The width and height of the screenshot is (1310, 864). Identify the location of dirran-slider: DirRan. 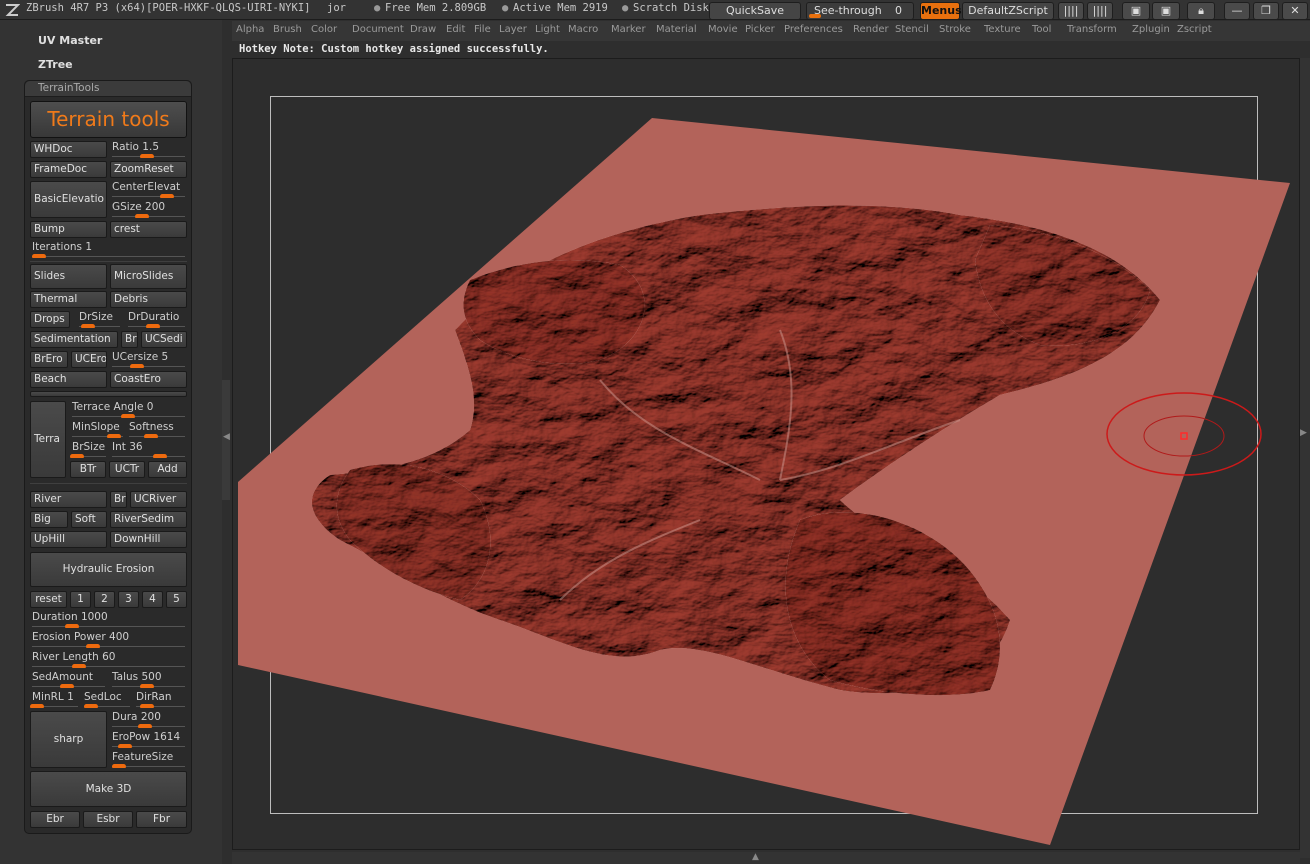
(160, 699).